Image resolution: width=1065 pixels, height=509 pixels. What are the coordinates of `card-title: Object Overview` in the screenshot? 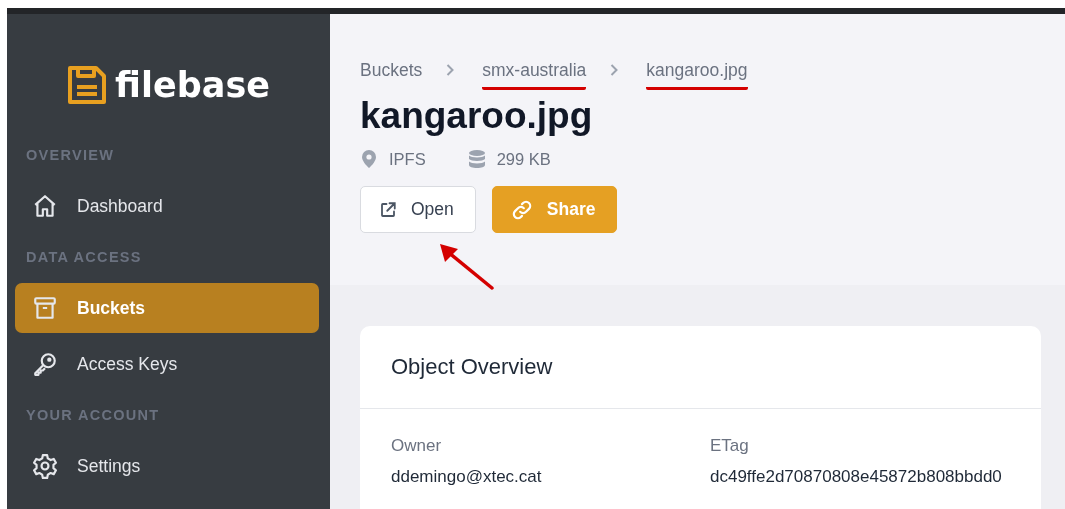 It's located at (700, 367).